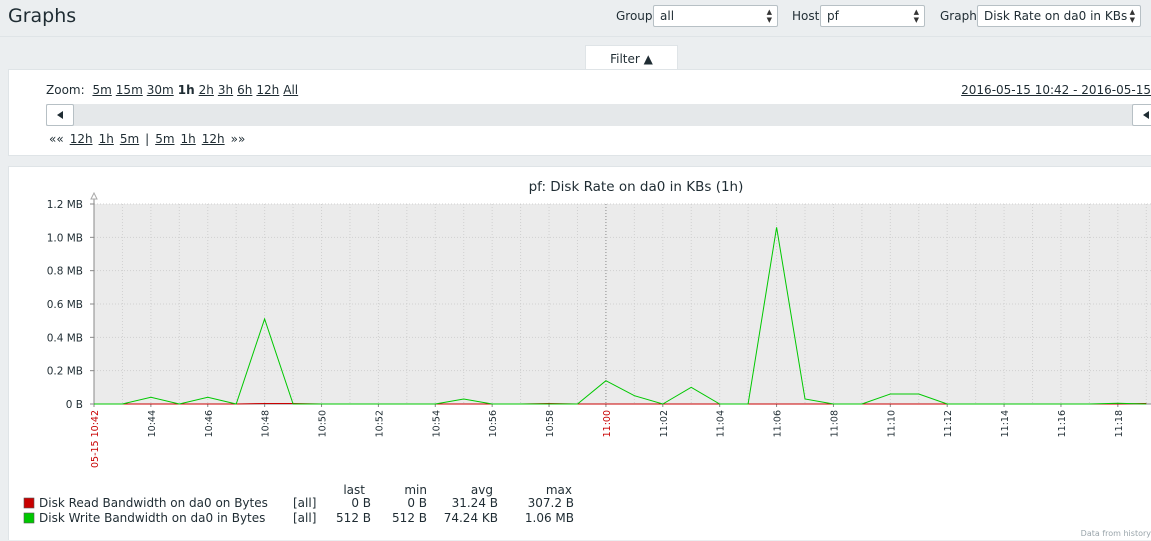  Describe the element at coordinates (636, 187) in the screenshot. I see `chart-title: pf: Disk Rate on da0 in KBs (1h)` at that location.